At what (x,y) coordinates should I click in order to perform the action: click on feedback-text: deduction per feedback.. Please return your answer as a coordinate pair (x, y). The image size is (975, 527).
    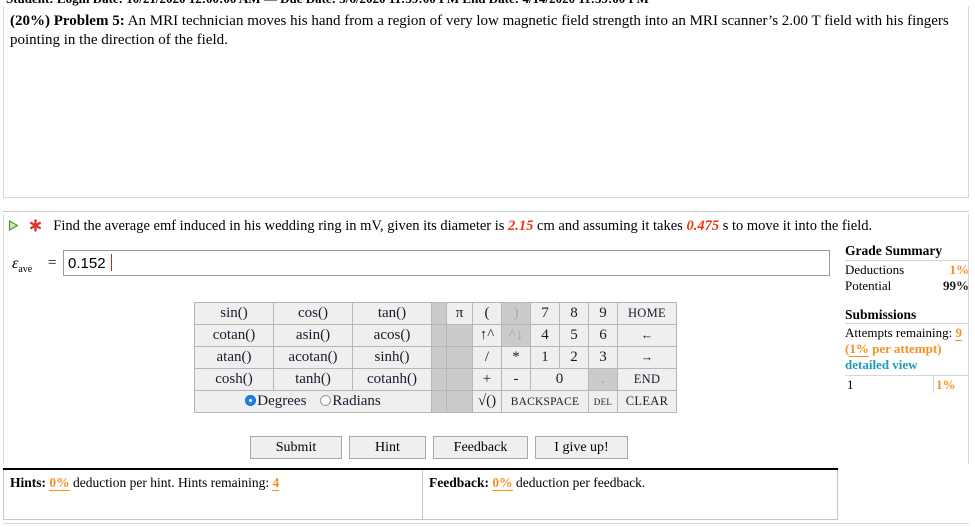
    Looking at the image, I should click on (579, 482).